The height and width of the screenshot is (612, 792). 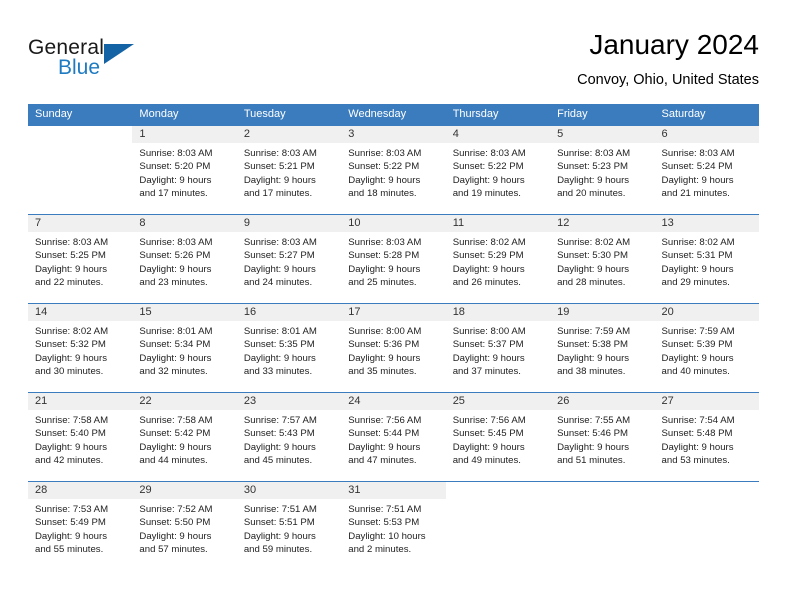 I want to click on day-number: 28, so click(x=80, y=490).